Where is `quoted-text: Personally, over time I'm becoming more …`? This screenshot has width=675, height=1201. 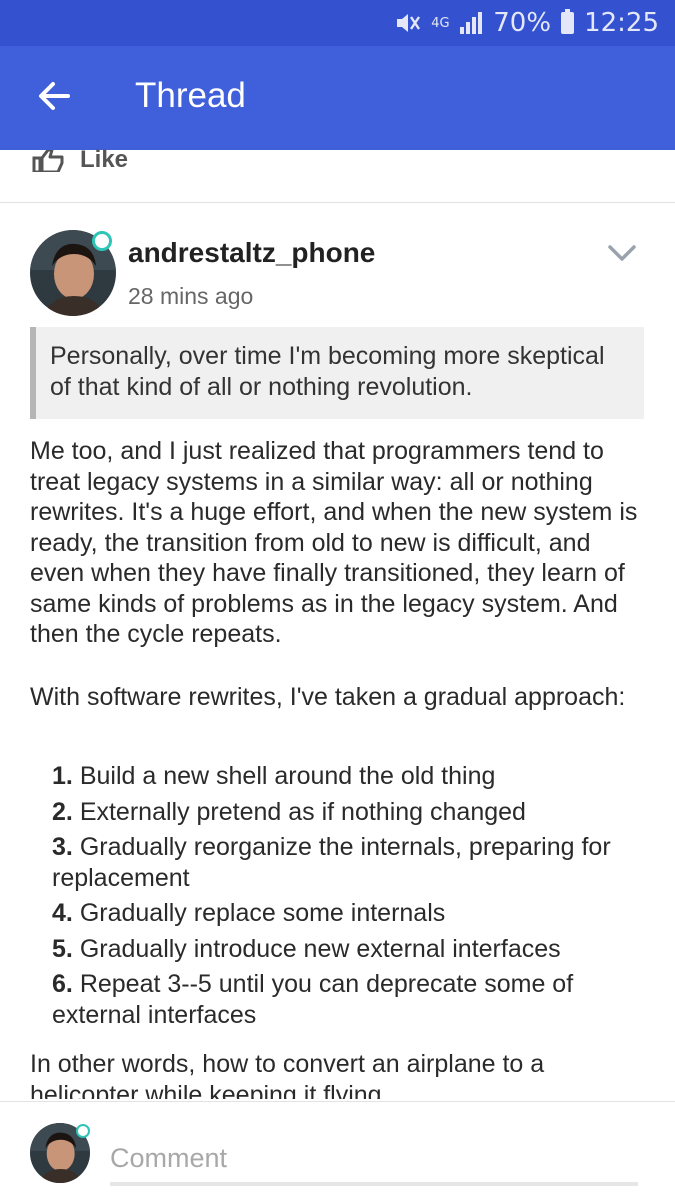 quoted-text: Personally, over time I'm becoming more … is located at coordinates (337, 373).